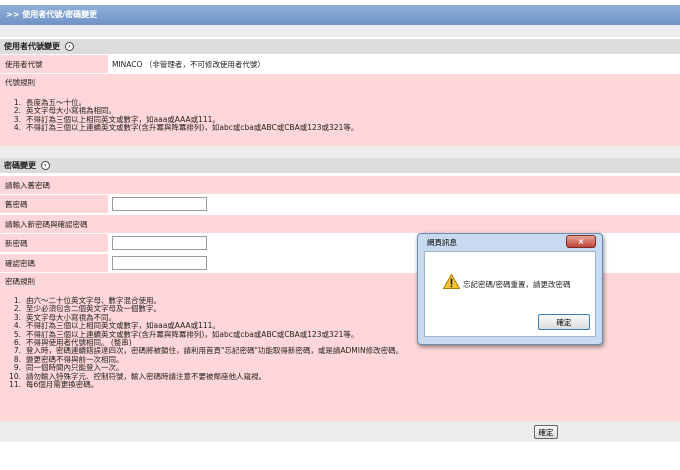  I want to click on old-password-prompt-text: 請輸入舊密碼, so click(27, 185).